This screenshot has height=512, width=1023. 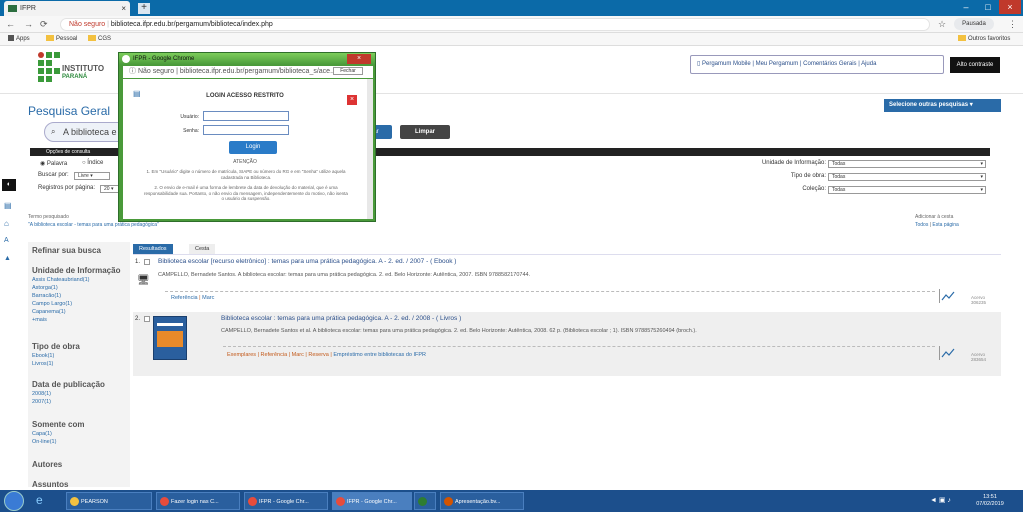 What do you see at coordinates (9, 185) in the screenshot?
I see `contrast-icon: ◐` at bounding box center [9, 185].